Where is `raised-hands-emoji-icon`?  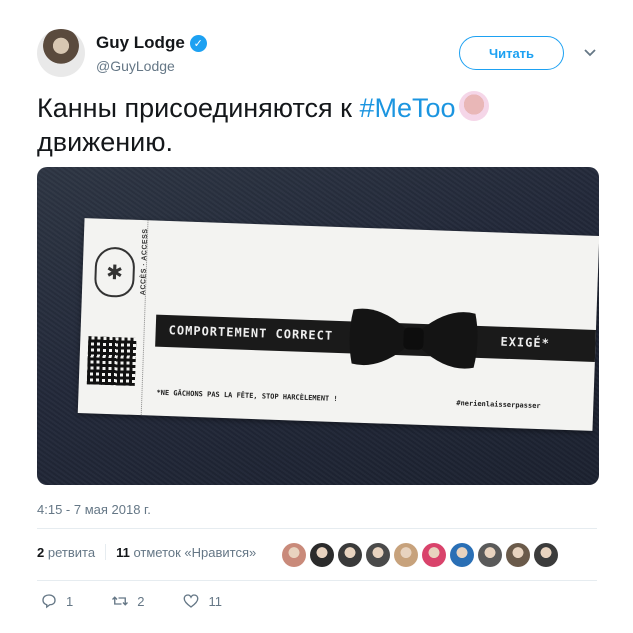
raised-hands-emoji-icon is located at coordinates (473, 106).